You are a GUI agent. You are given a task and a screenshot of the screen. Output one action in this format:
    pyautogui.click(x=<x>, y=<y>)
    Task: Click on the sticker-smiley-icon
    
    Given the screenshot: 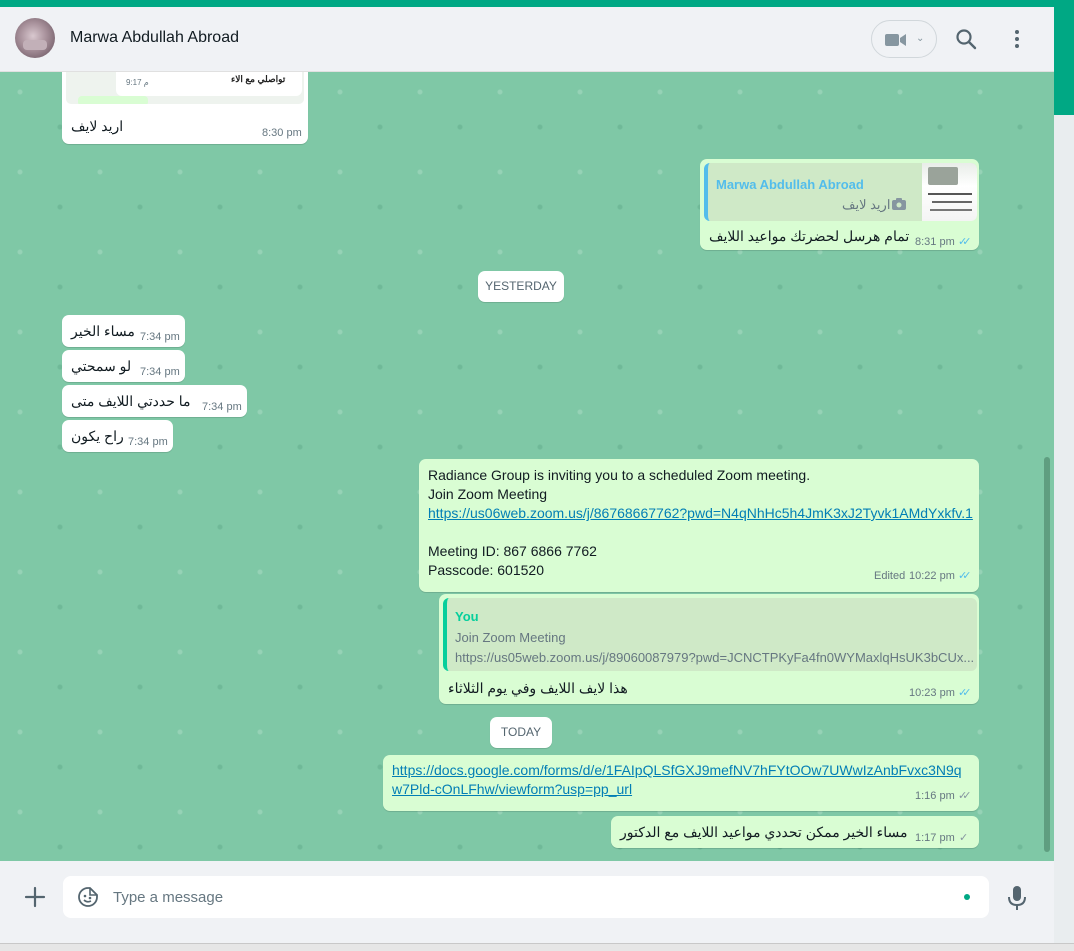 What is the action you would take?
    pyautogui.click(x=88, y=897)
    